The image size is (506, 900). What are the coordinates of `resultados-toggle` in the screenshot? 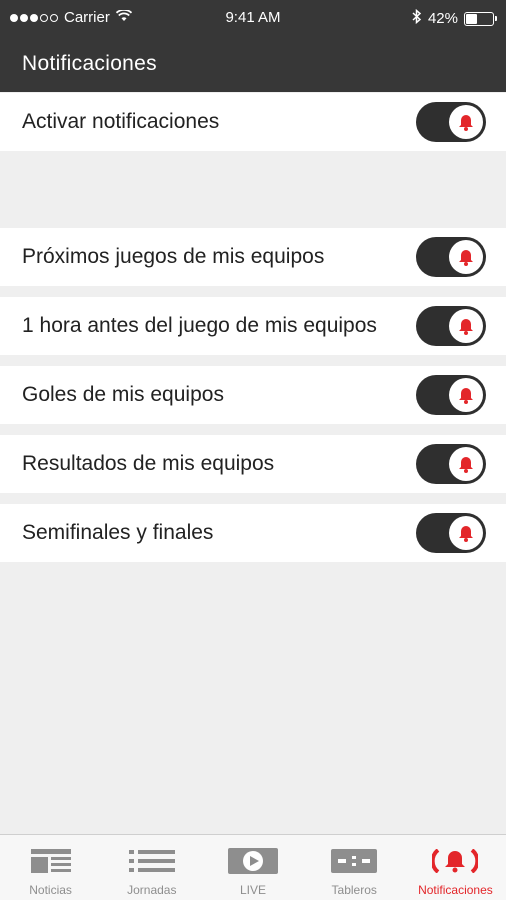 It's located at (451, 464).